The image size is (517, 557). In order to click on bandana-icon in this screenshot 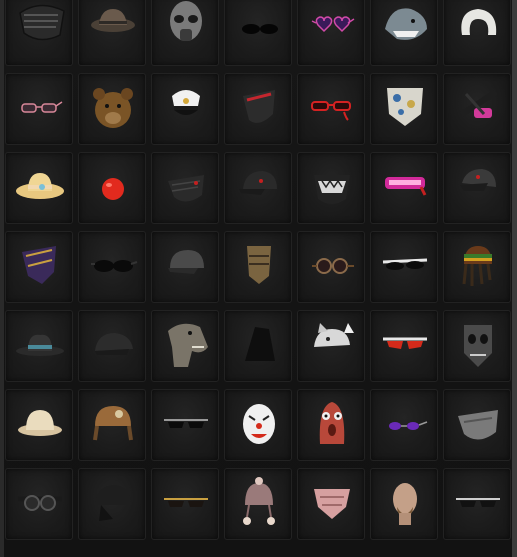, I will do `click(405, 107)`.